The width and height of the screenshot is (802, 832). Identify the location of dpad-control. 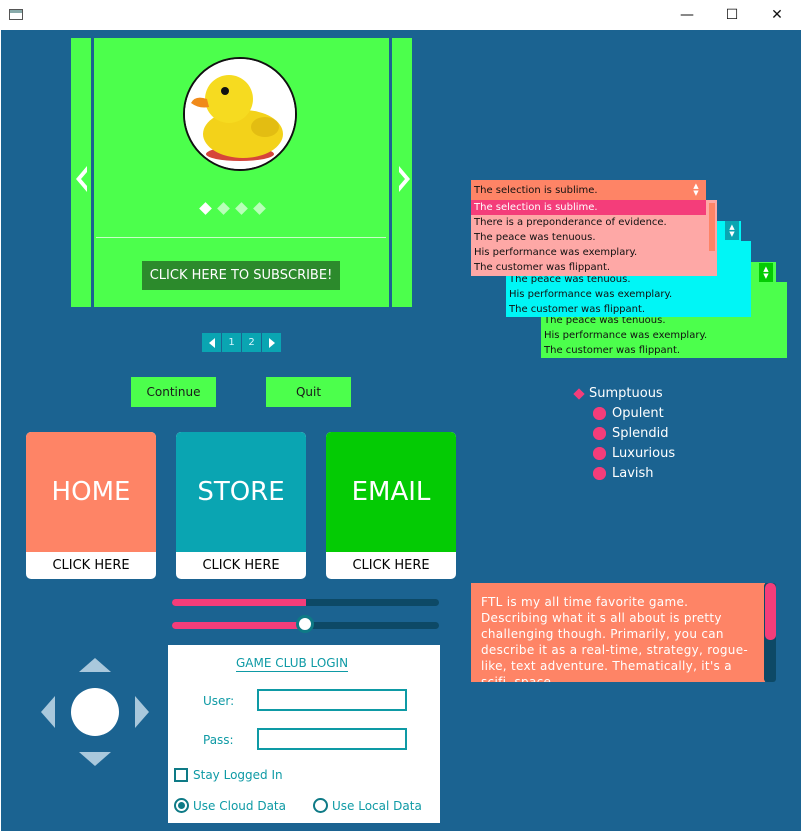
(95, 712).